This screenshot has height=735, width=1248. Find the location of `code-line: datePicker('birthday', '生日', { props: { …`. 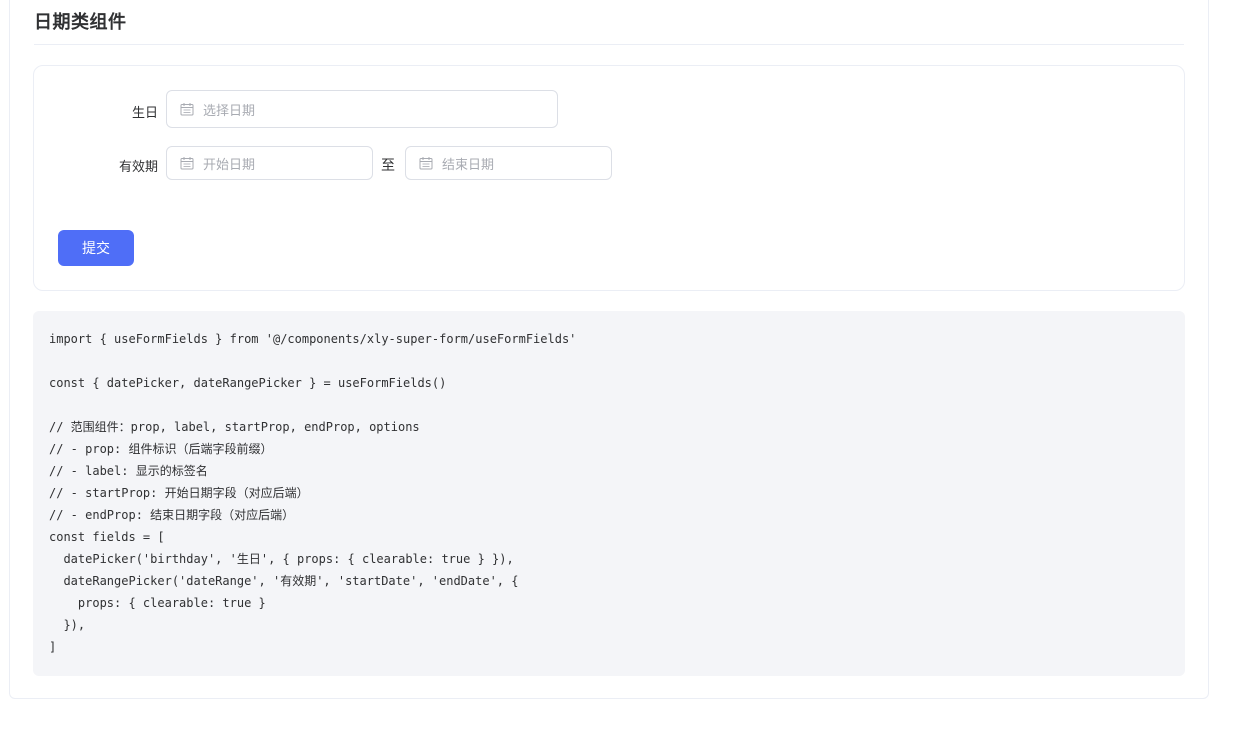

code-line: datePicker('birthday', '生日', { props: { … is located at coordinates (281, 559).